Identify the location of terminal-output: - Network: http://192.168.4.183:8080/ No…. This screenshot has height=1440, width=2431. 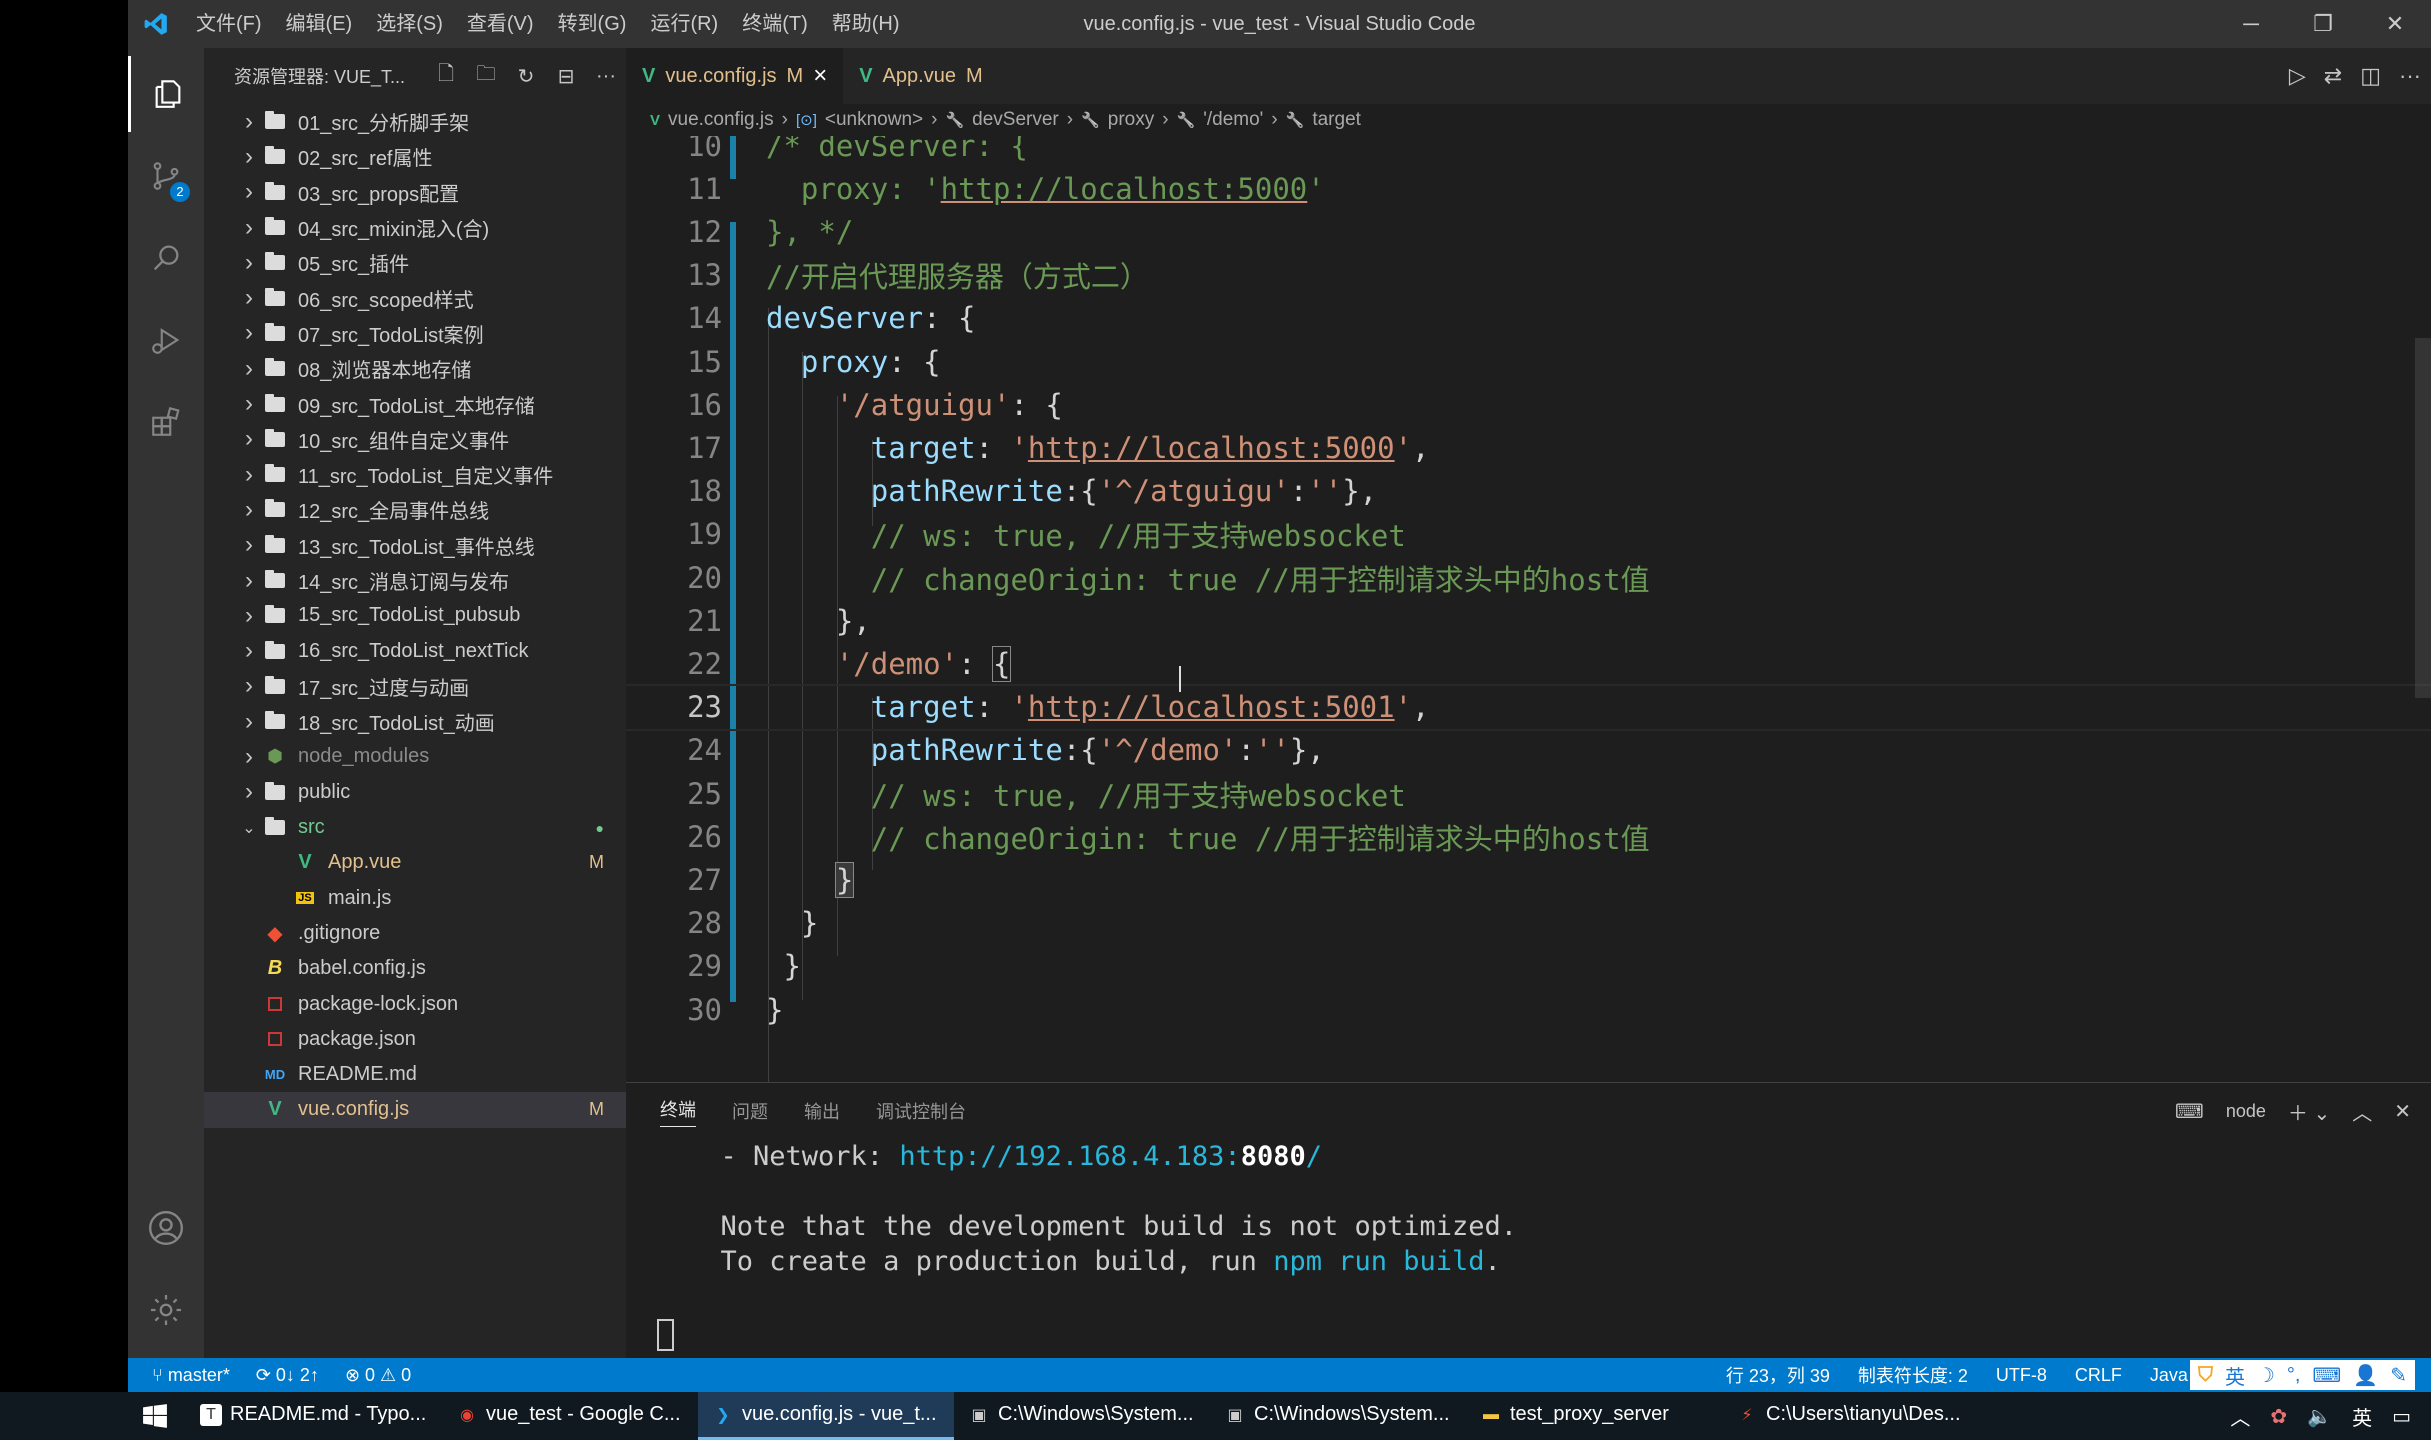
(1103, 1209).